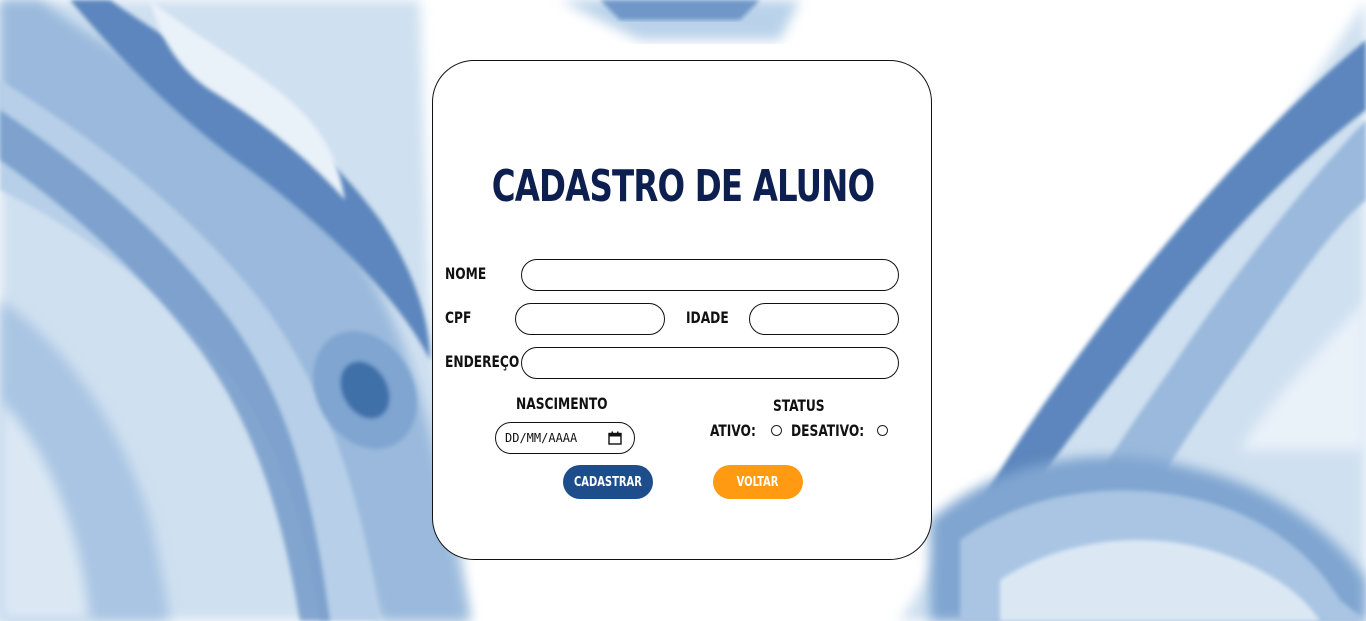 The height and width of the screenshot is (621, 1366). I want to click on cpf-input, so click(590, 319).